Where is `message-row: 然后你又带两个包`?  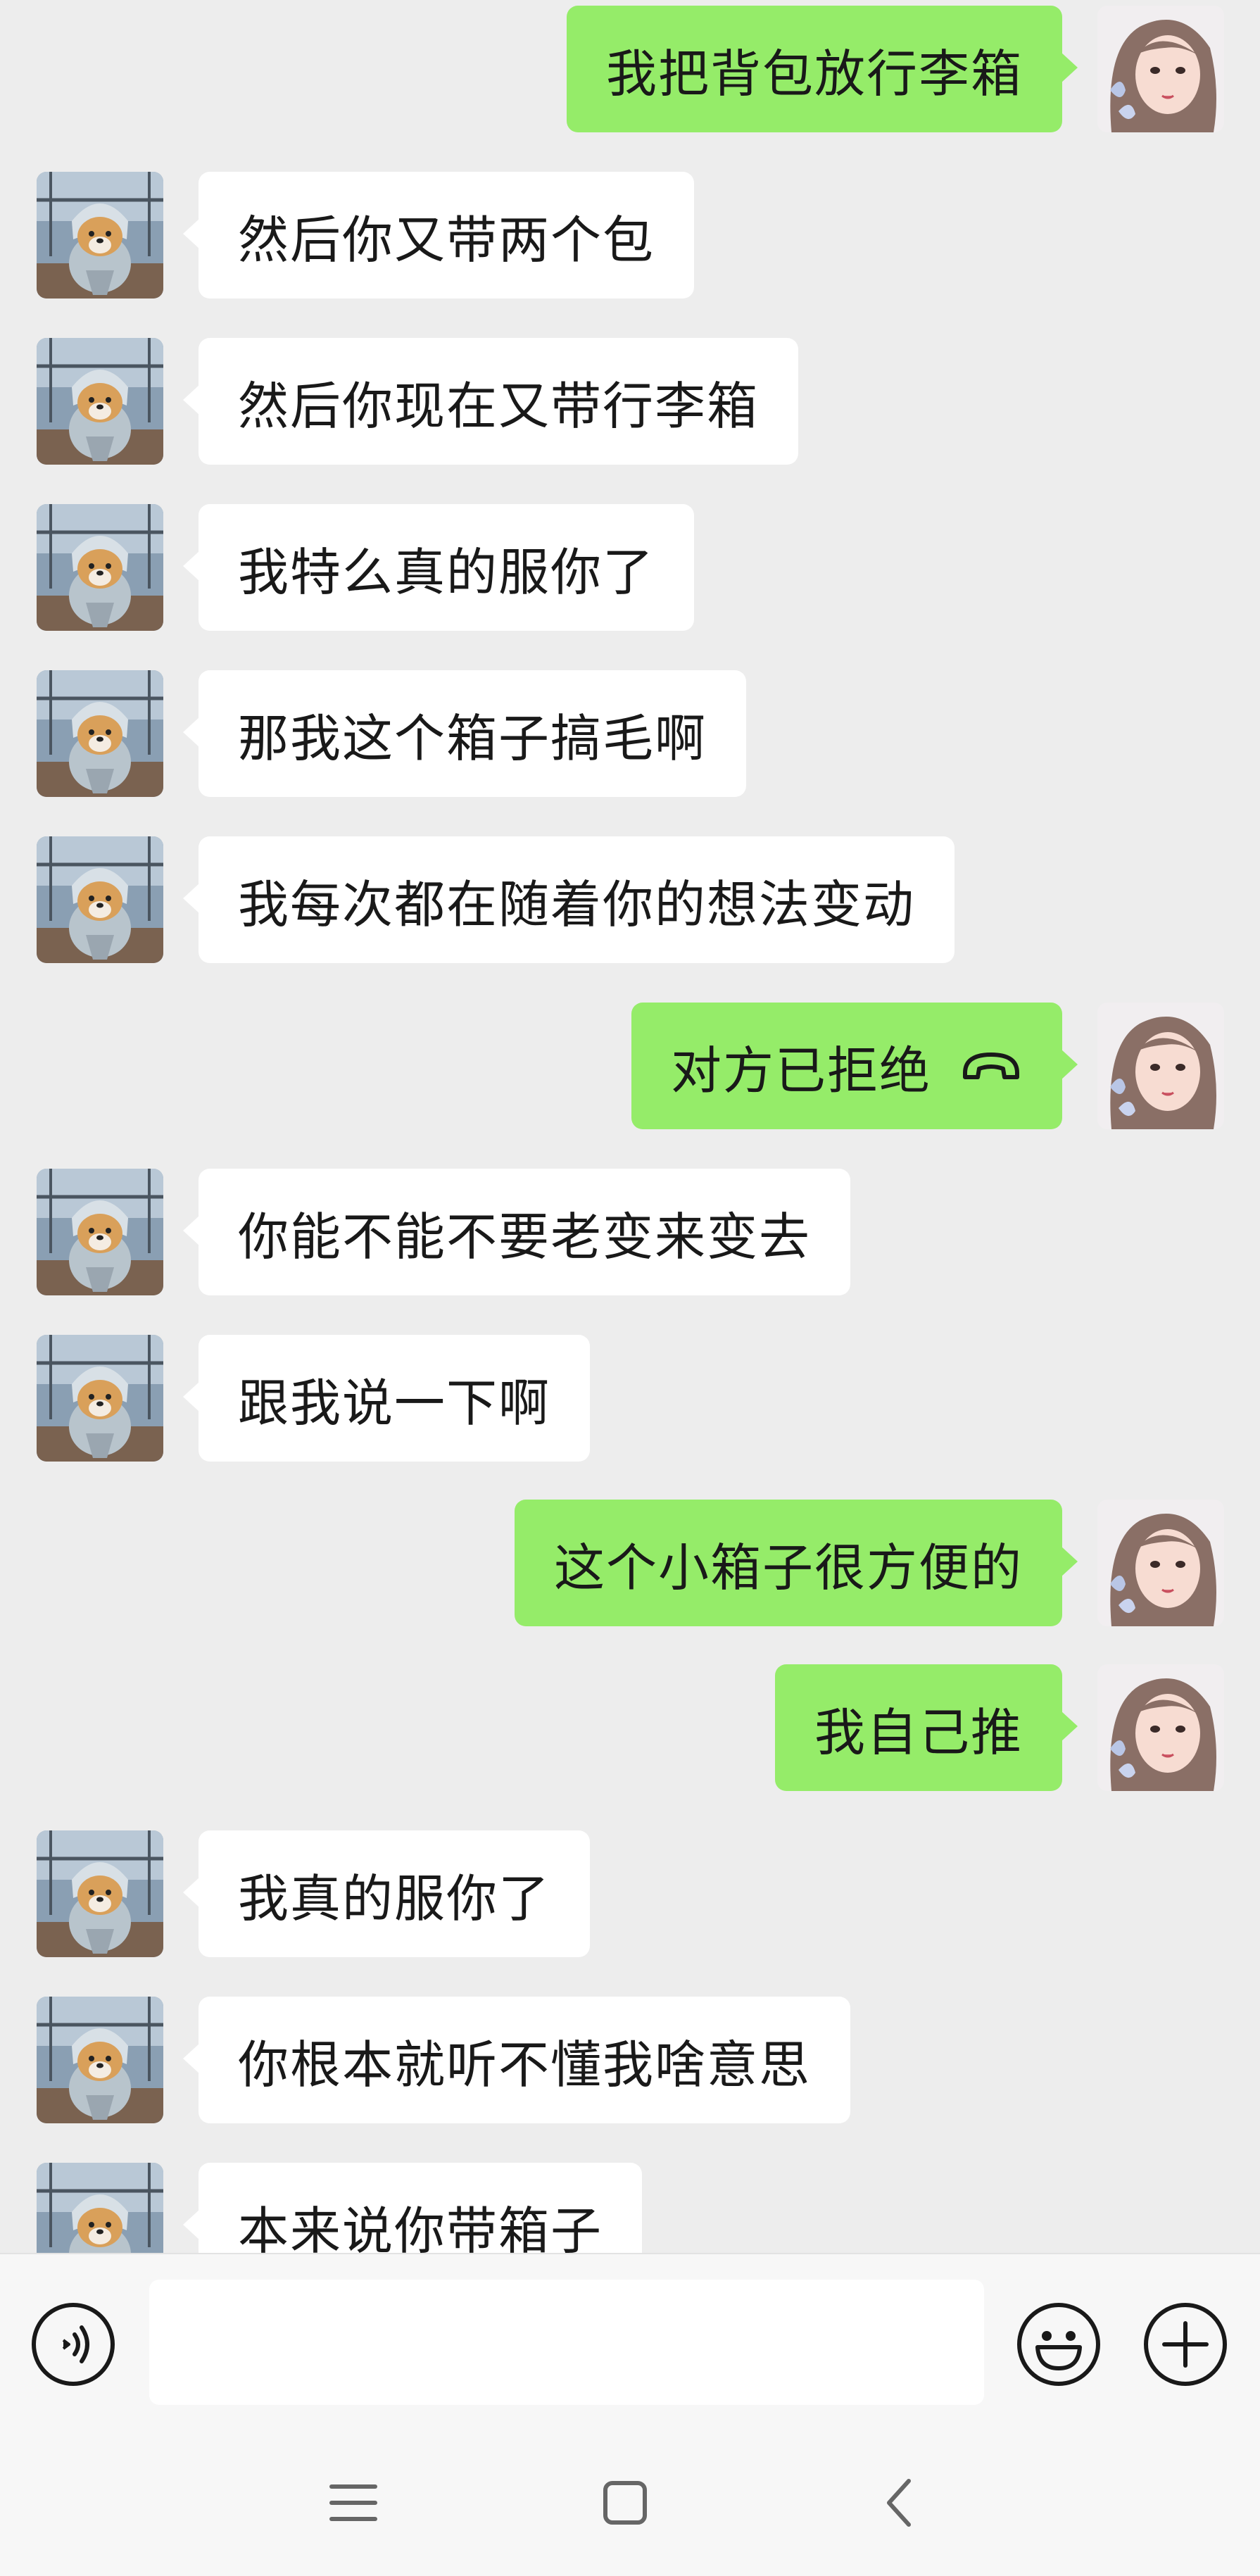 message-row: 然后你又带两个包 is located at coordinates (630, 235).